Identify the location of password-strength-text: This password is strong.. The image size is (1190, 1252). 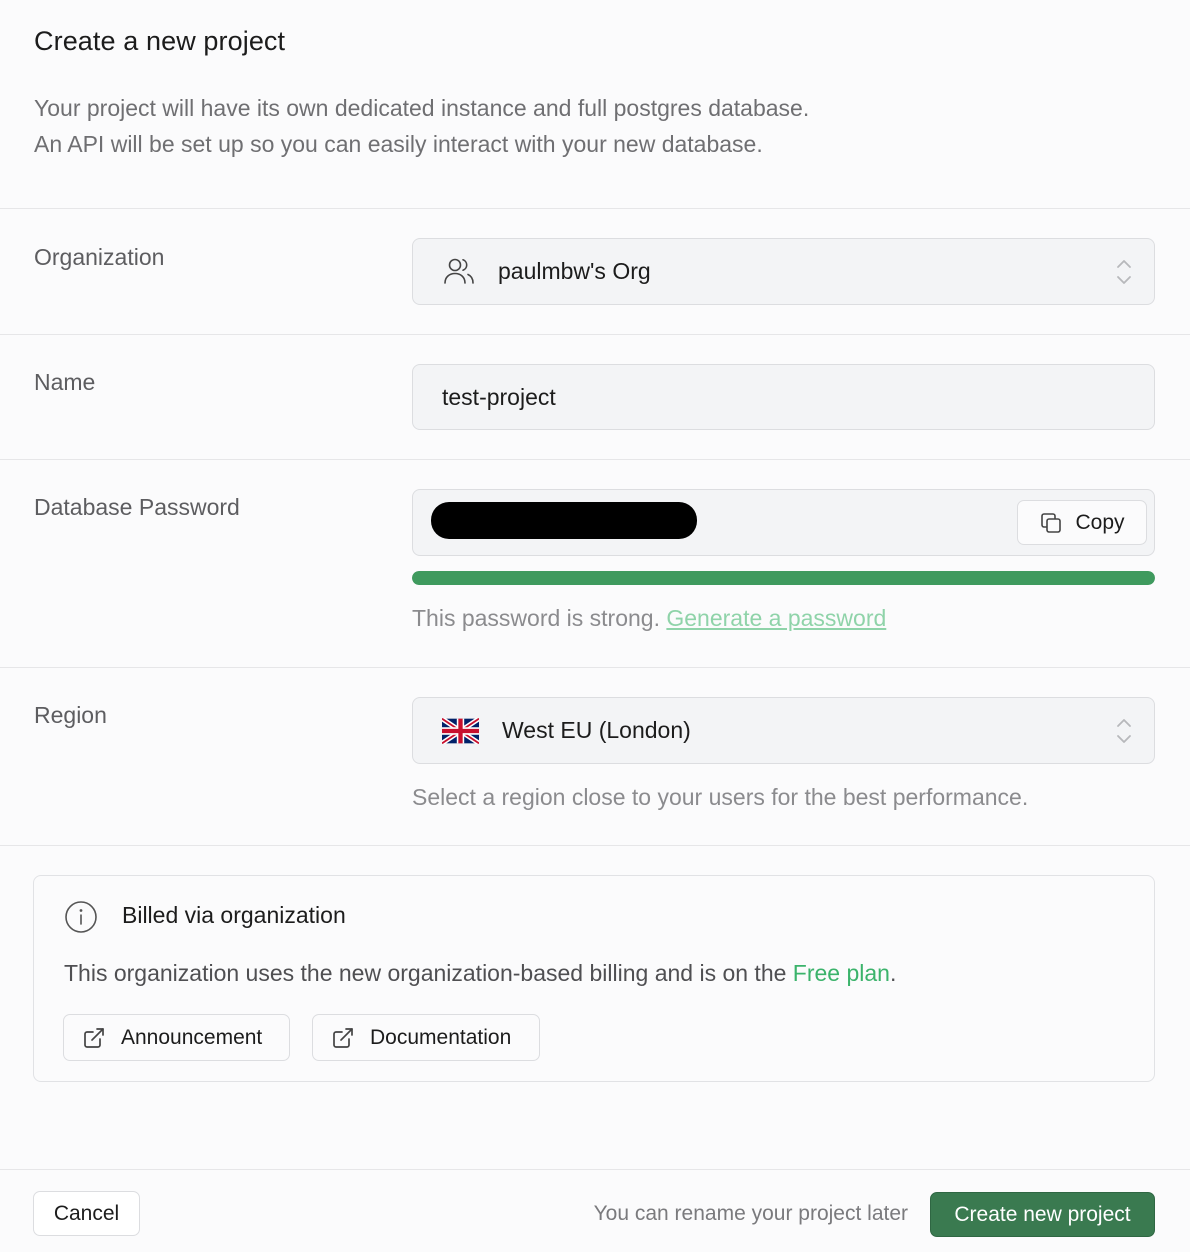
(536, 618).